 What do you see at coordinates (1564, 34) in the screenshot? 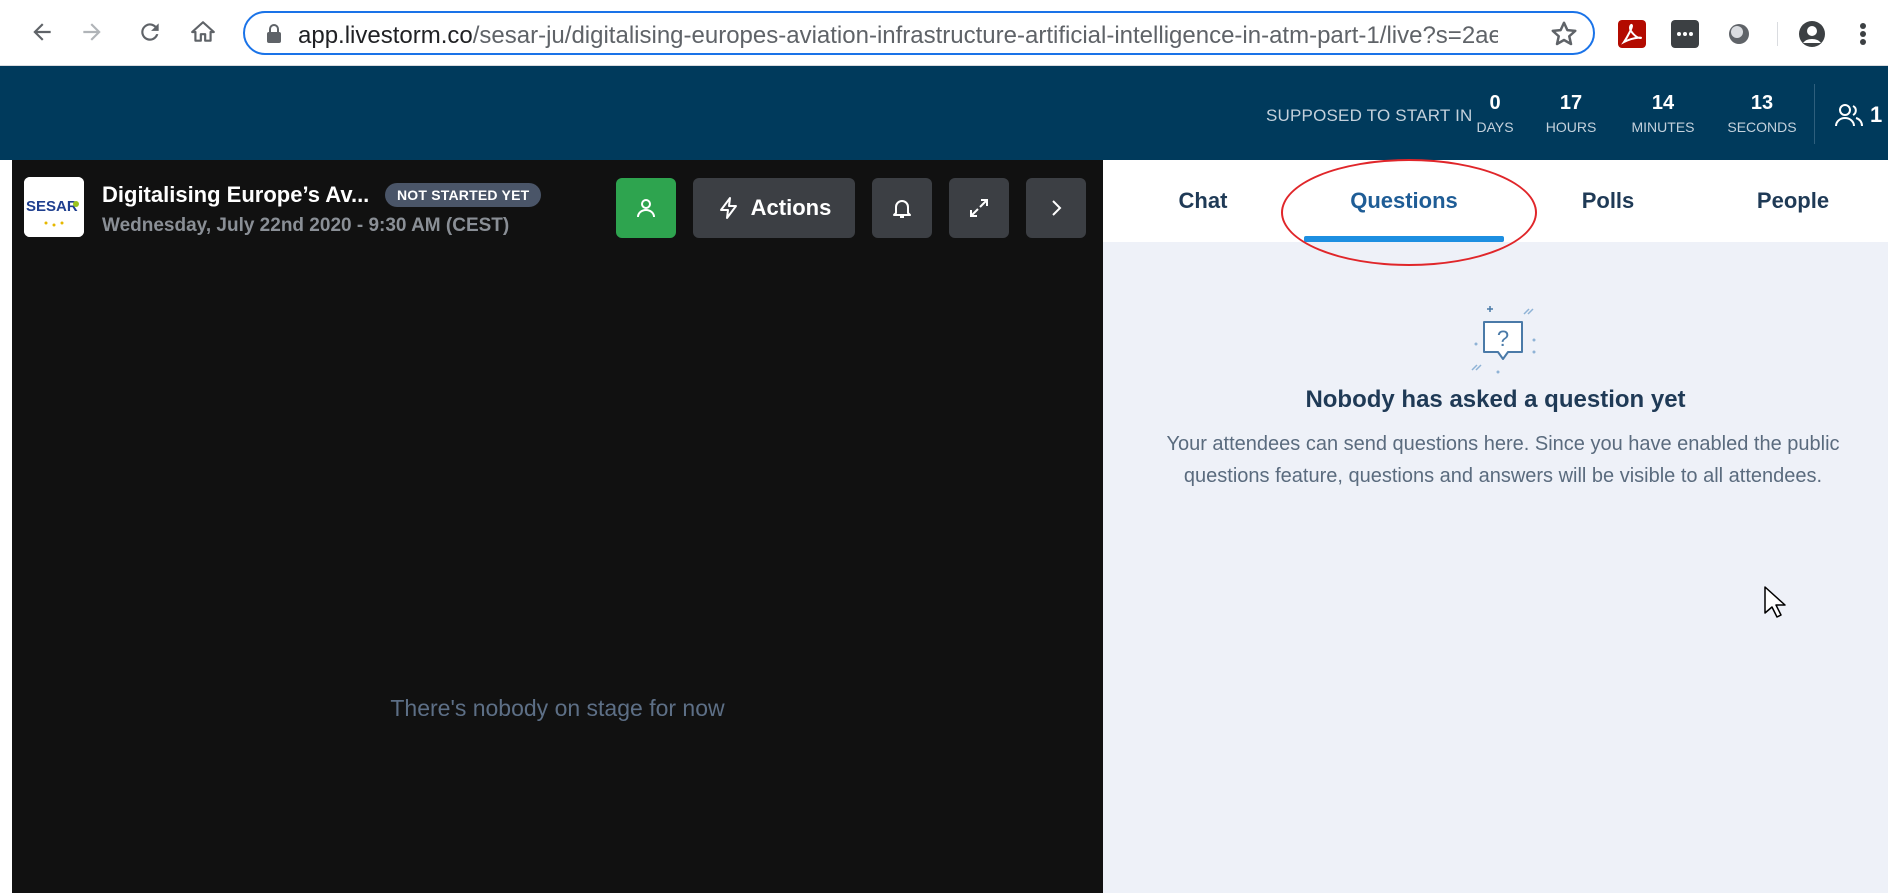
I see `bookmark-star-icon` at bounding box center [1564, 34].